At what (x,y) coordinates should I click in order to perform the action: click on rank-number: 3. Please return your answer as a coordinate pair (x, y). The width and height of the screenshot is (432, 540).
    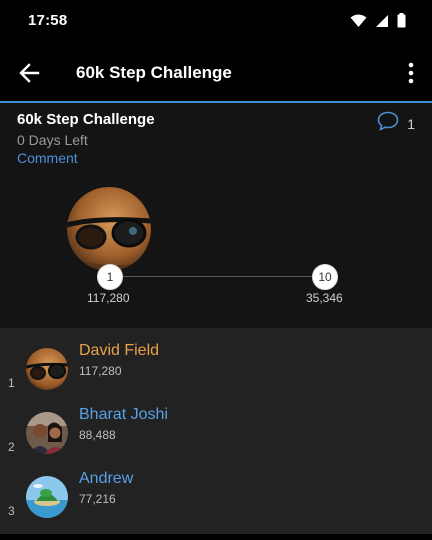
    Looking at the image, I should click on (11, 511).